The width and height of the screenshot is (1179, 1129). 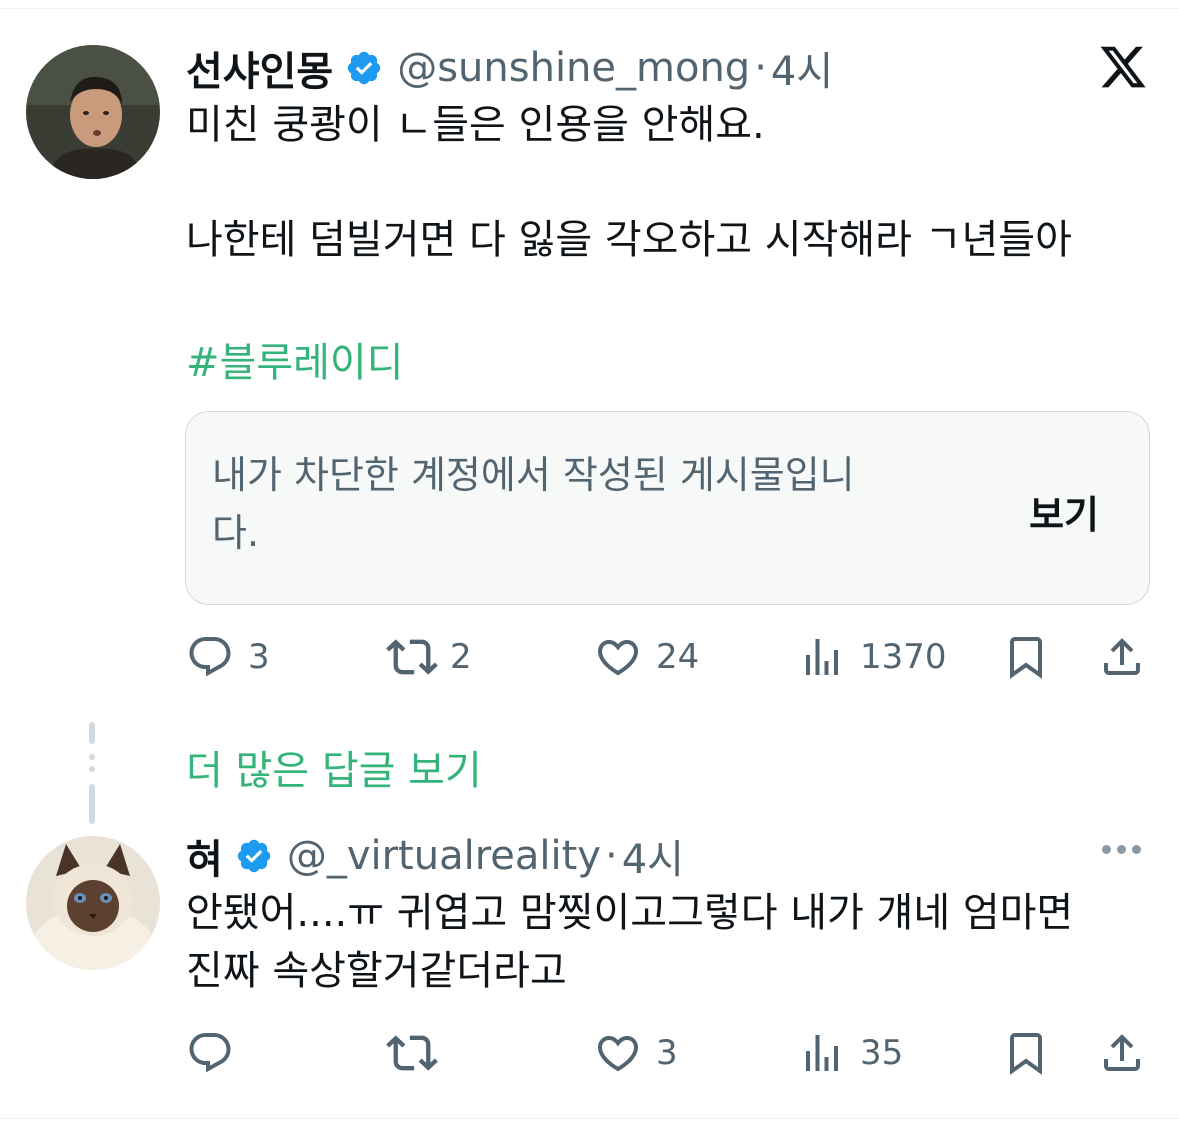 I want to click on tweet-header: 선샤인몽 @sunshine_mong · 4시, so click(x=509, y=68).